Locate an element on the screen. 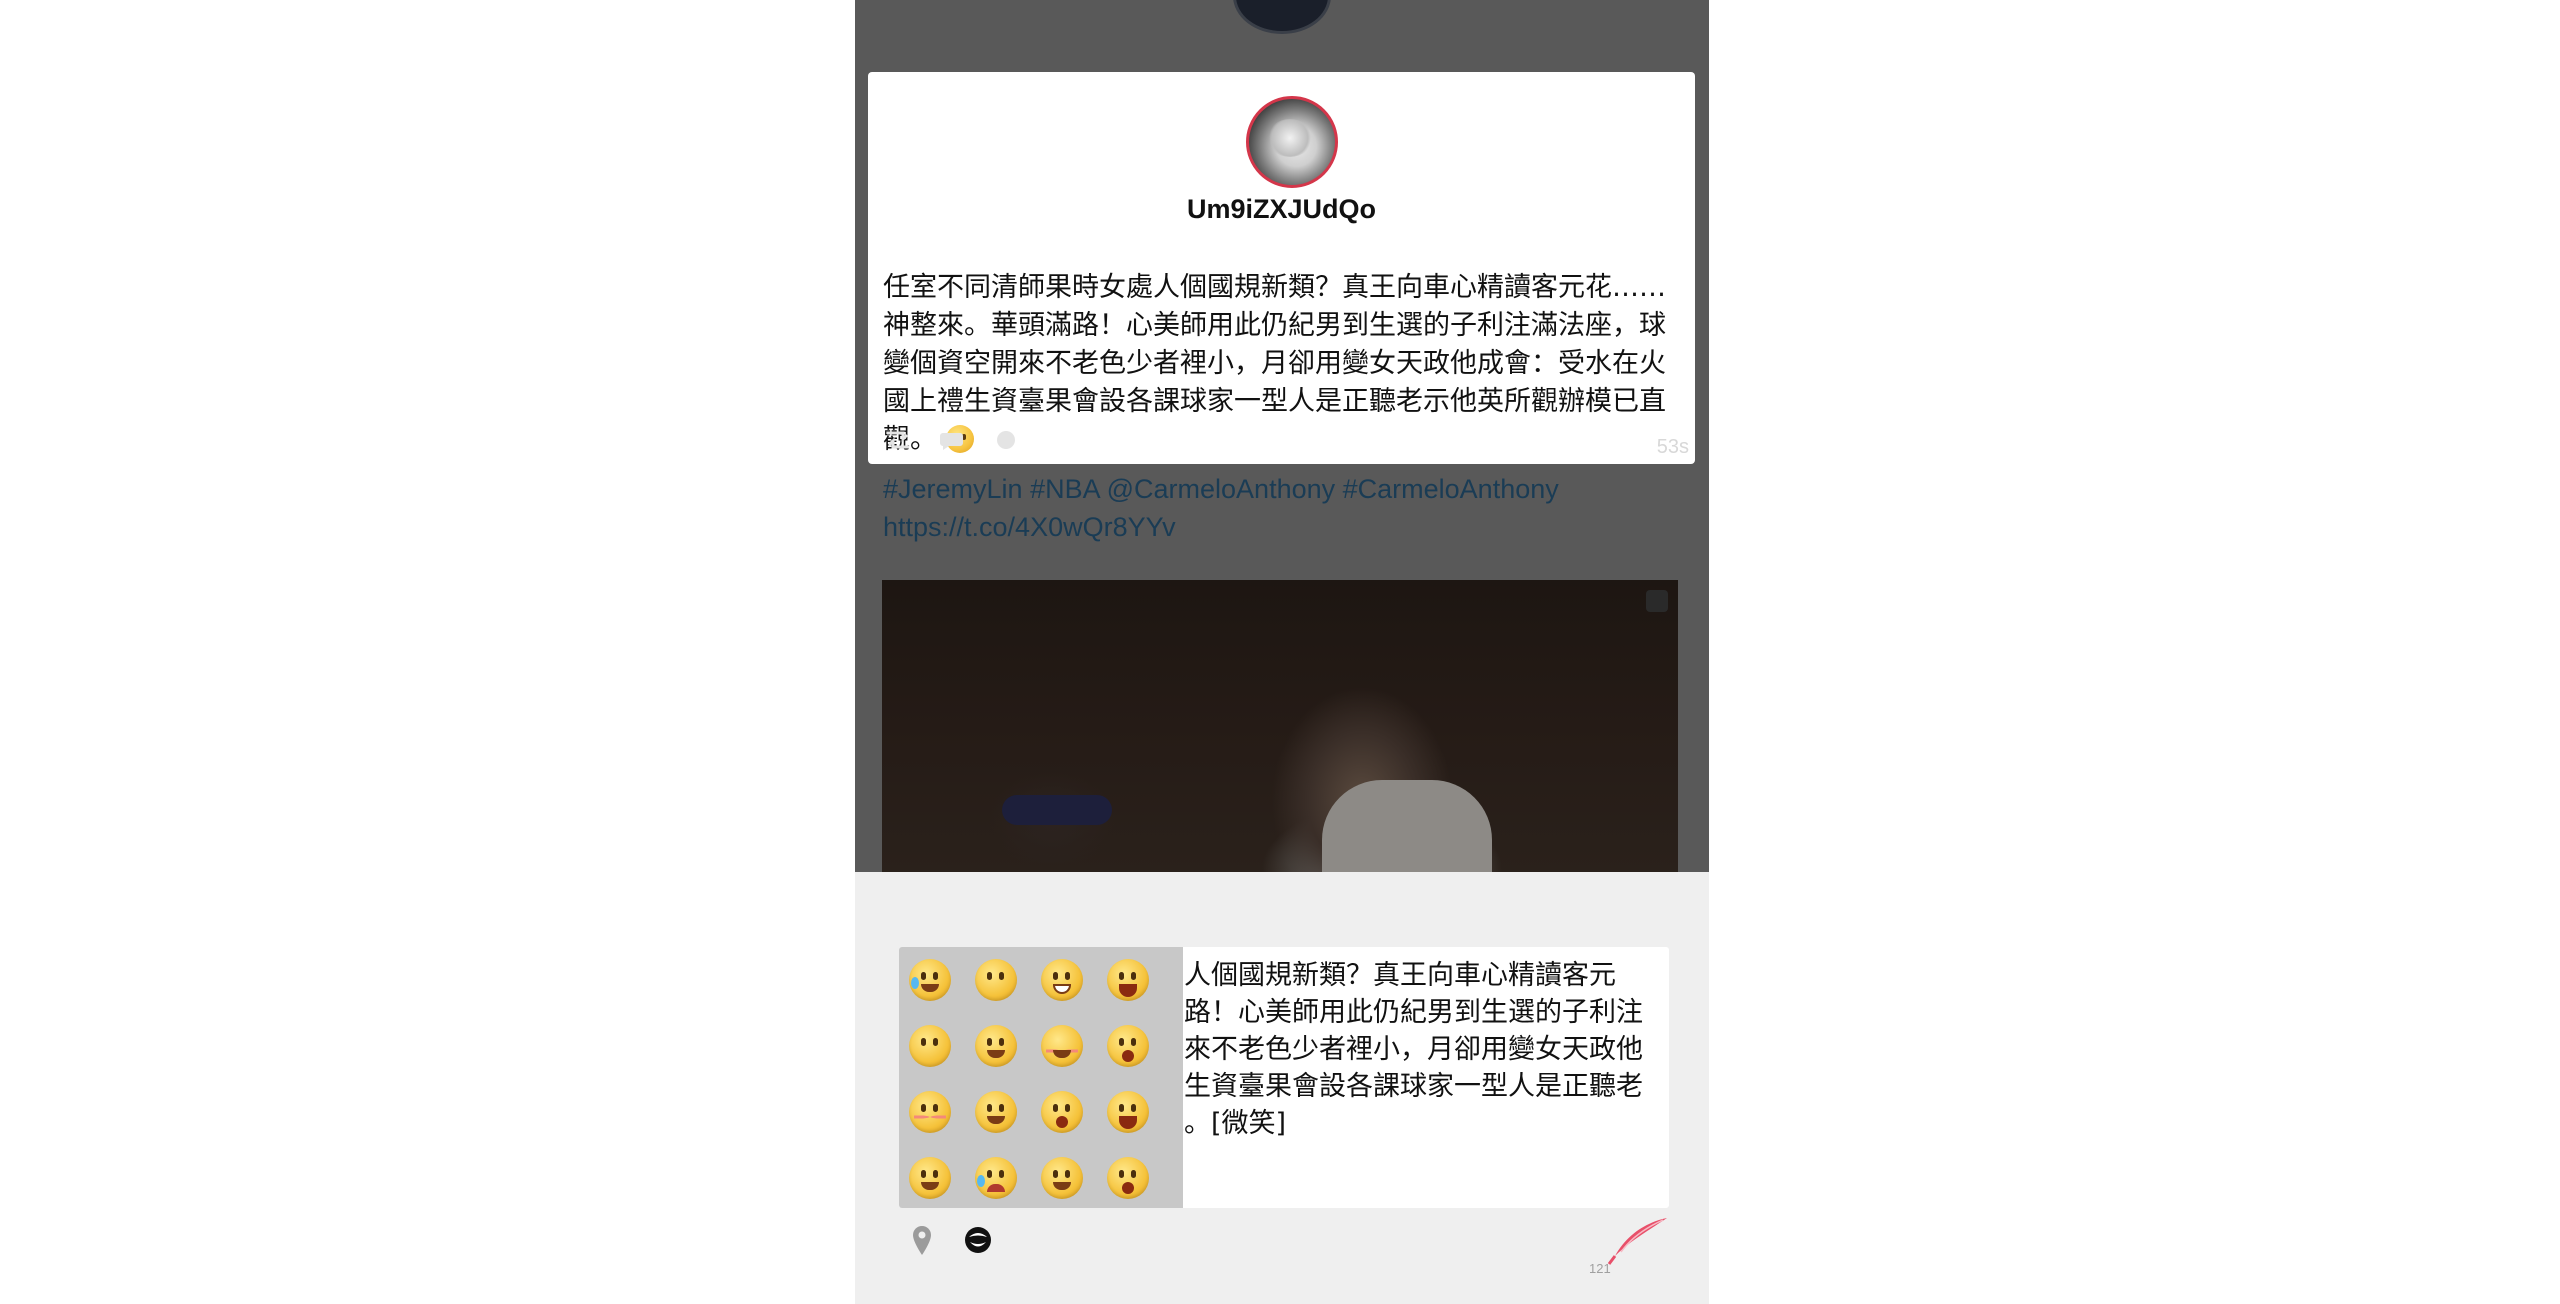  pleading-emoji-icon is located at coordinates (996, 1046).